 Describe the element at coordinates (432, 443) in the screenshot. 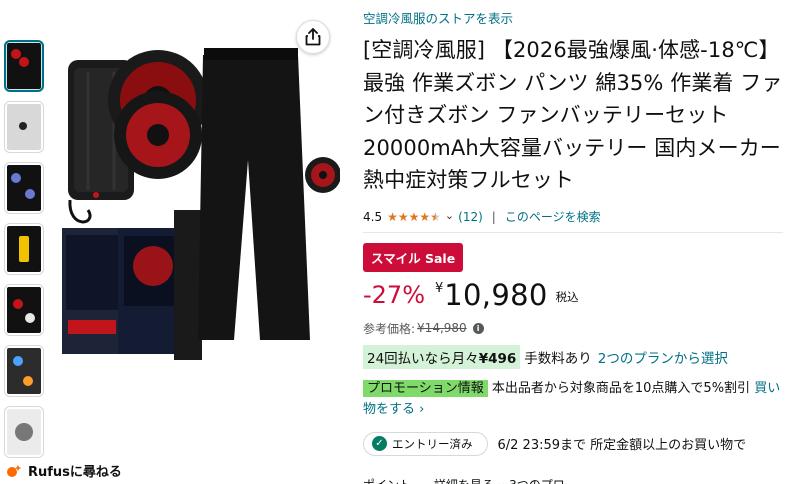

I see `entry-status-label: エントリー済み` at that location.